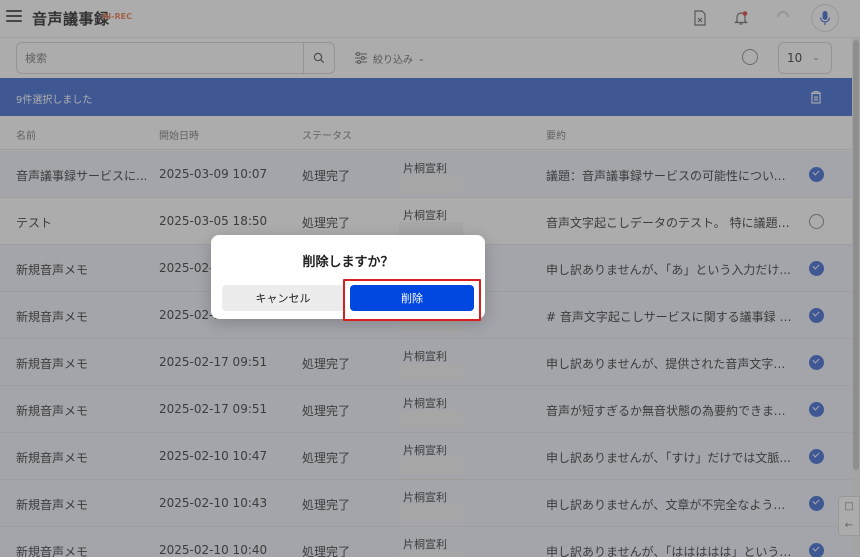  Describe the element at coordinates (412, 300) in the screenshot. I see `delete-button-highlight` at that location.